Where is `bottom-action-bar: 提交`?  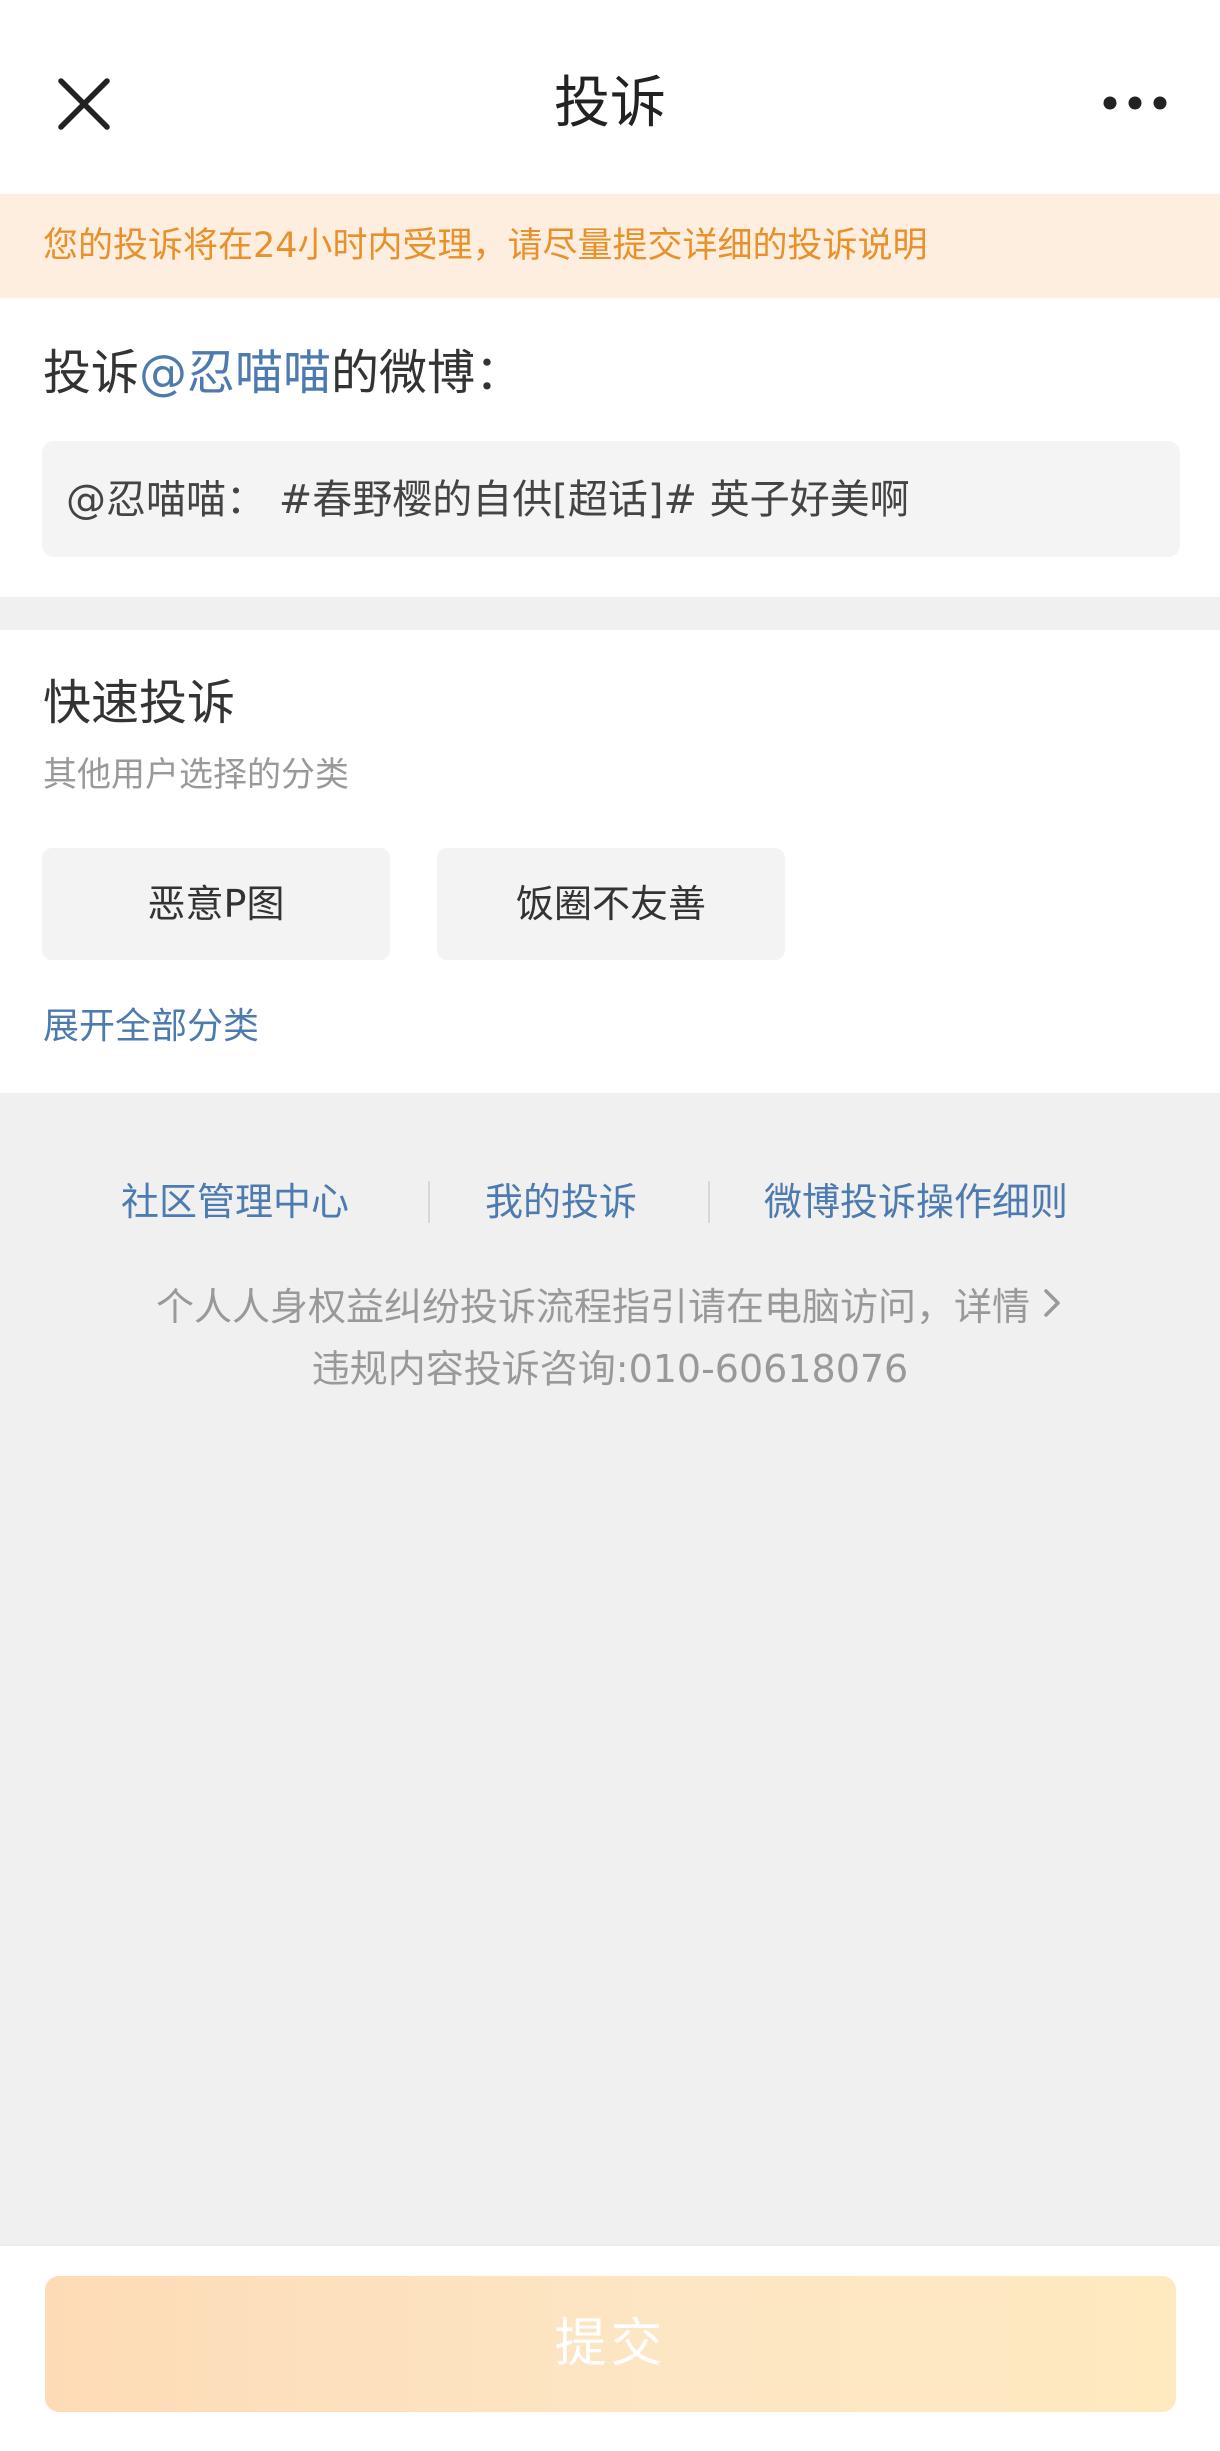
bottom-action-bar: 提交 is located at coordinates (610, 2347).